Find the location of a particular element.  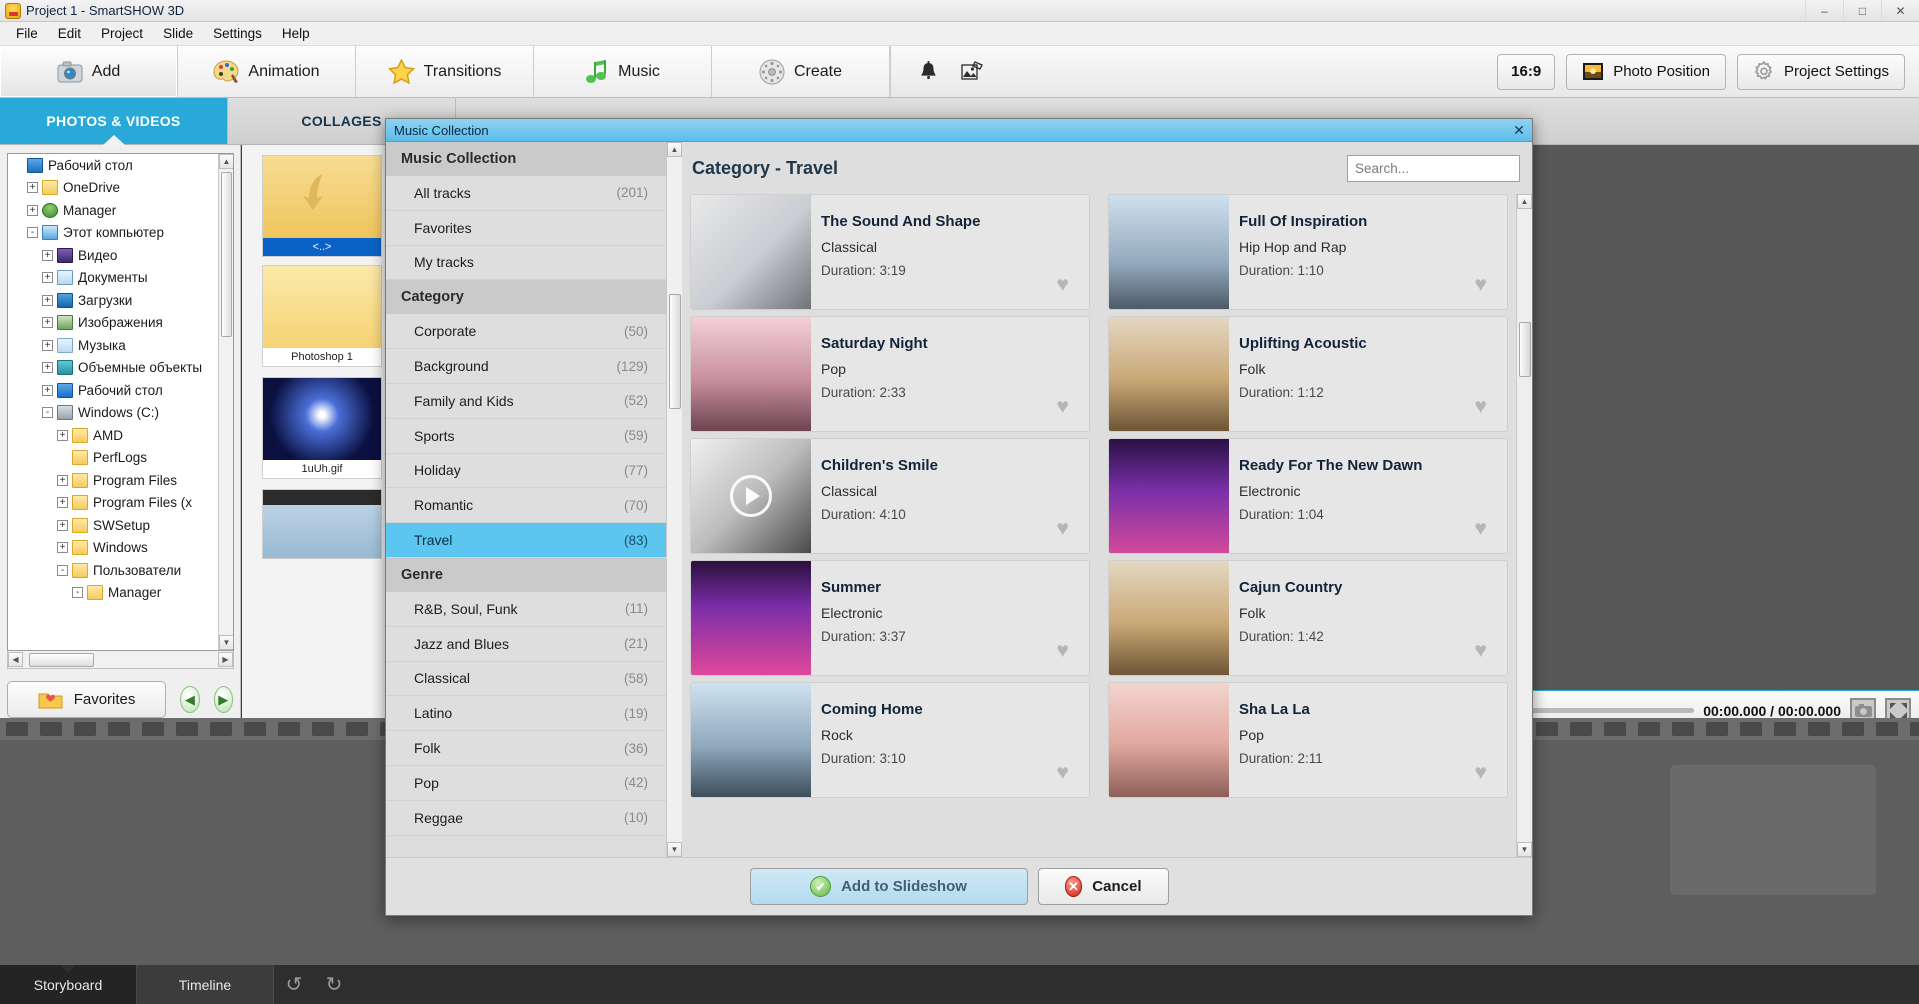

track-list-scrollbar: ▲ ▼ is located at coordinates (1524, 525).